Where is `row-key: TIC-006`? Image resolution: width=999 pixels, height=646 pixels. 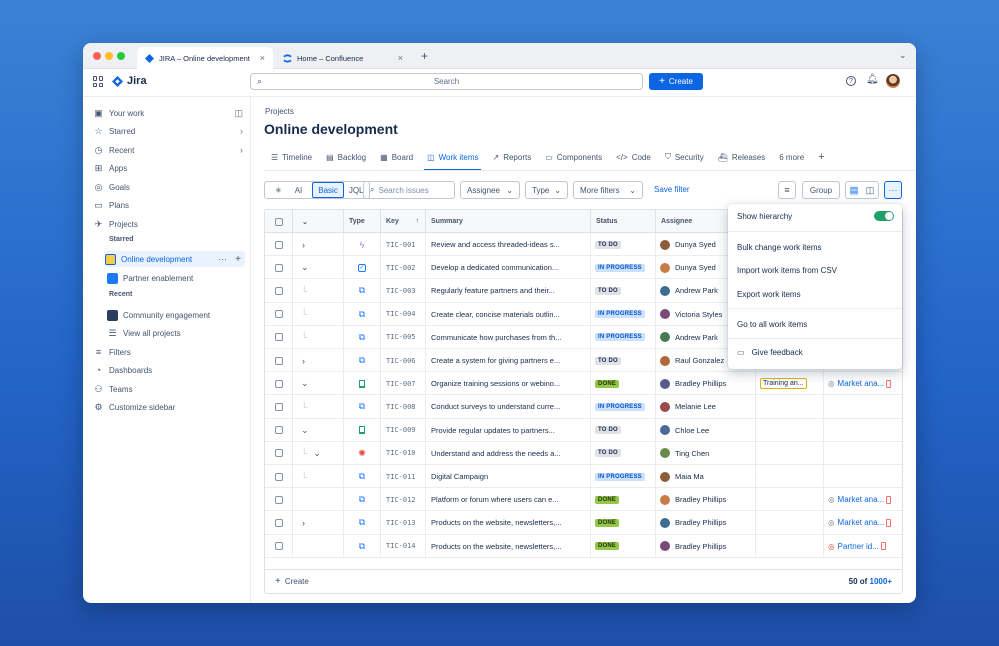
row-key: TIC-006 is located at coordinates (403, 360).